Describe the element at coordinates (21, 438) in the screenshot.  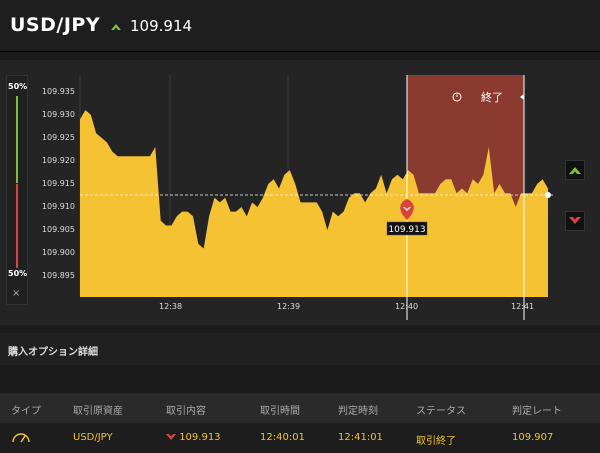
I see `gauge-icon` at that location.